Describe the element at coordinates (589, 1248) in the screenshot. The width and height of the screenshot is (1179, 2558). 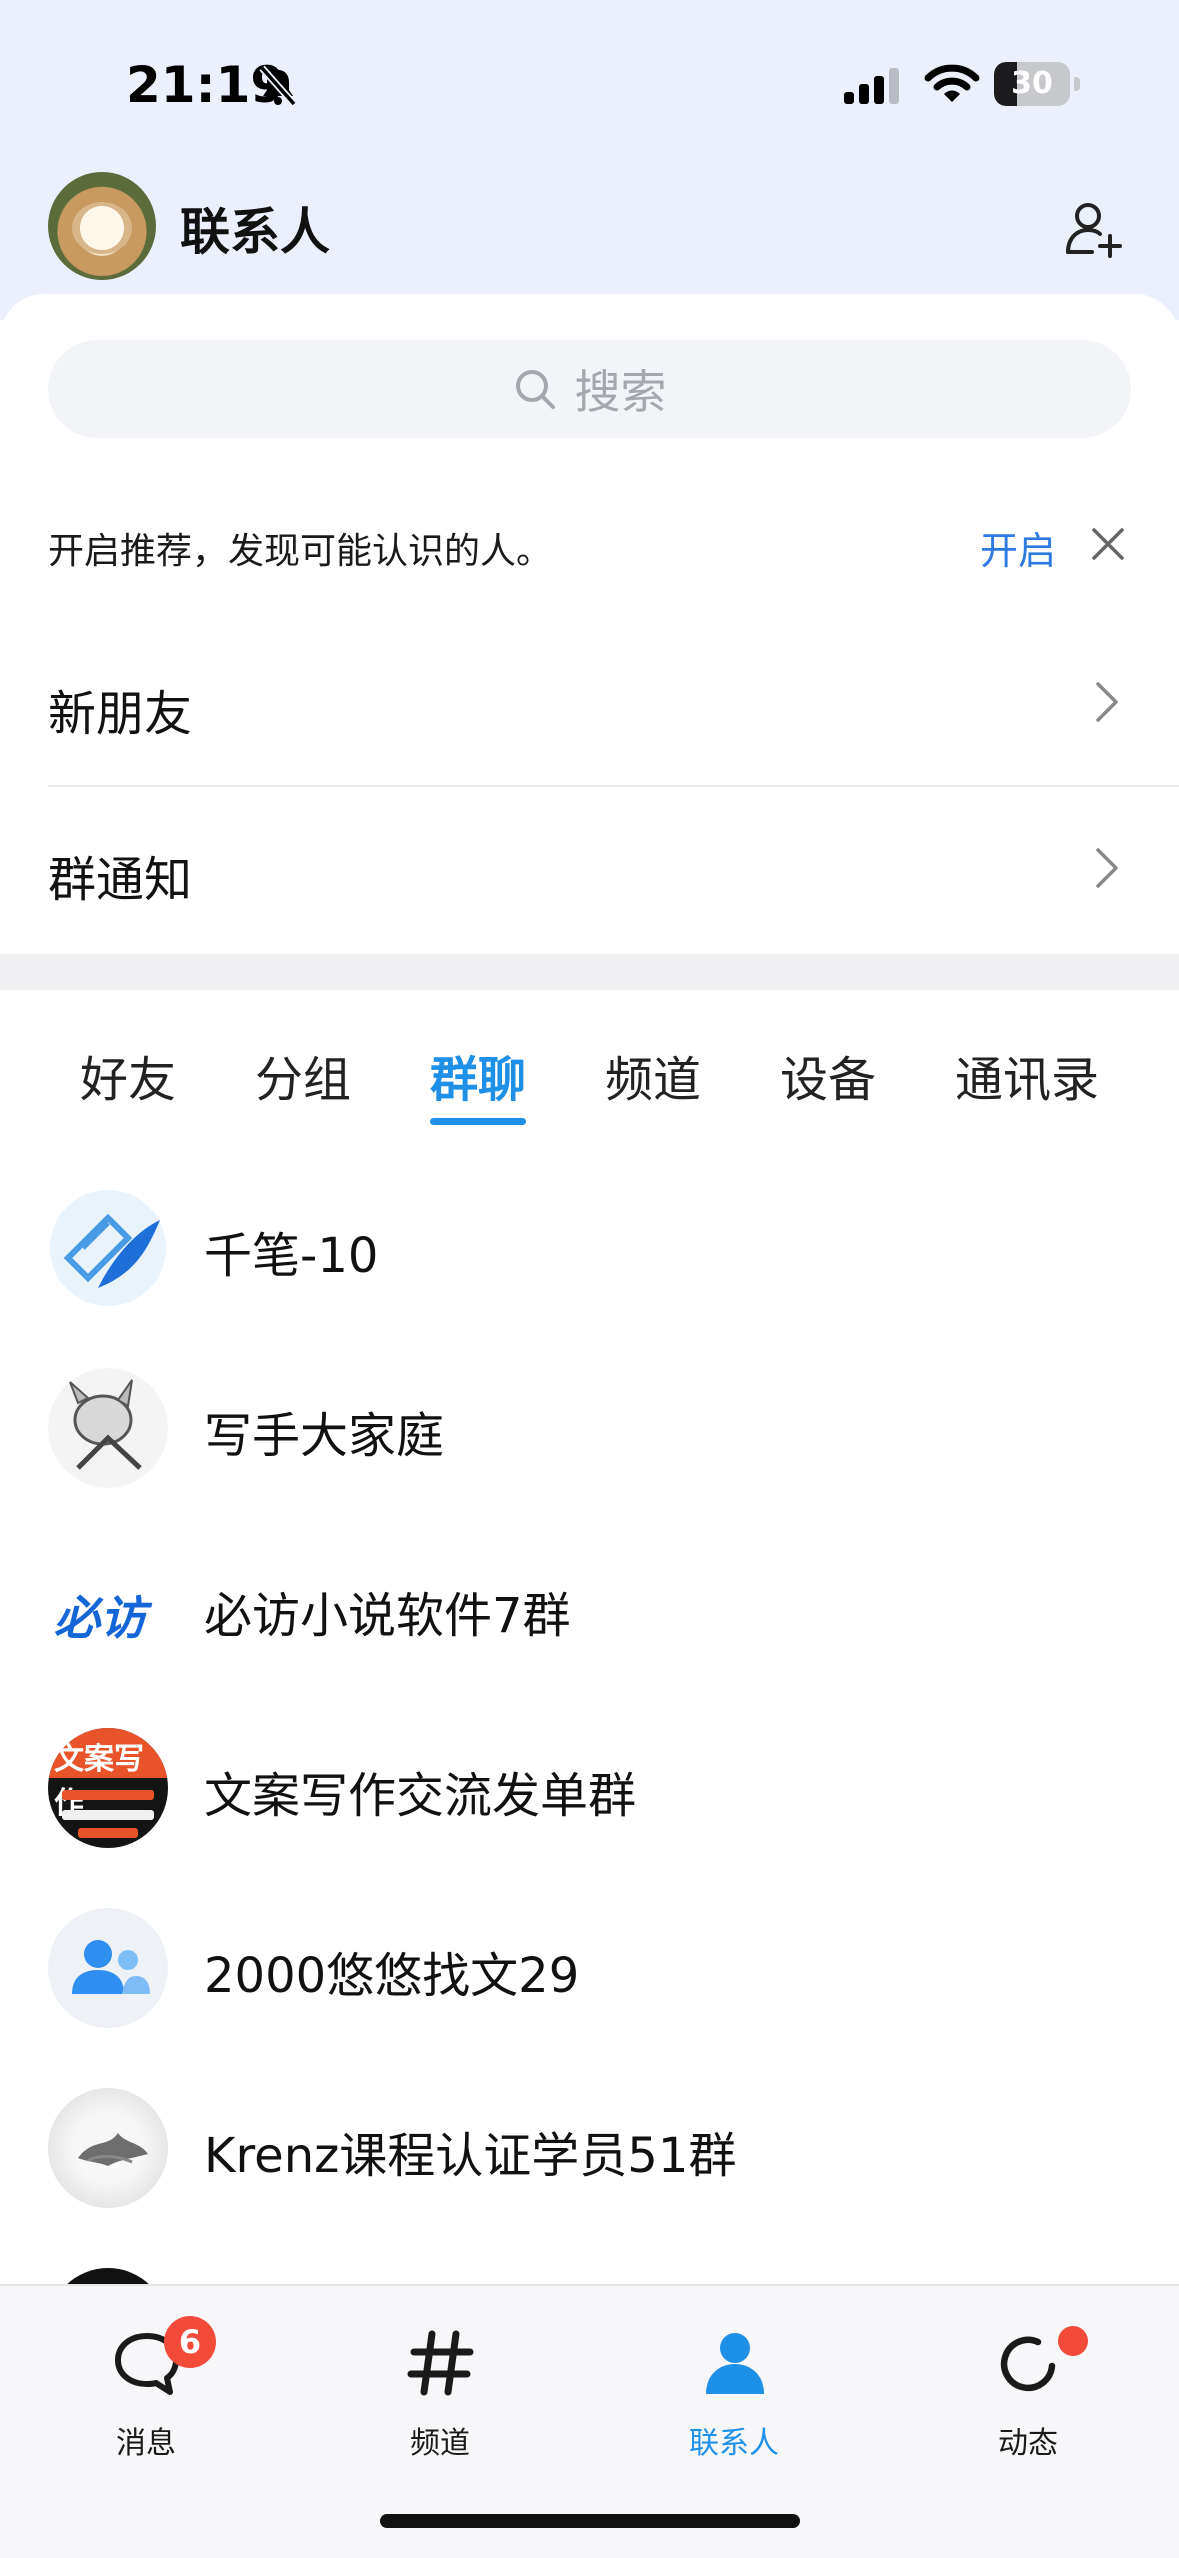
I see `list-item: 千笔-10` at that location.